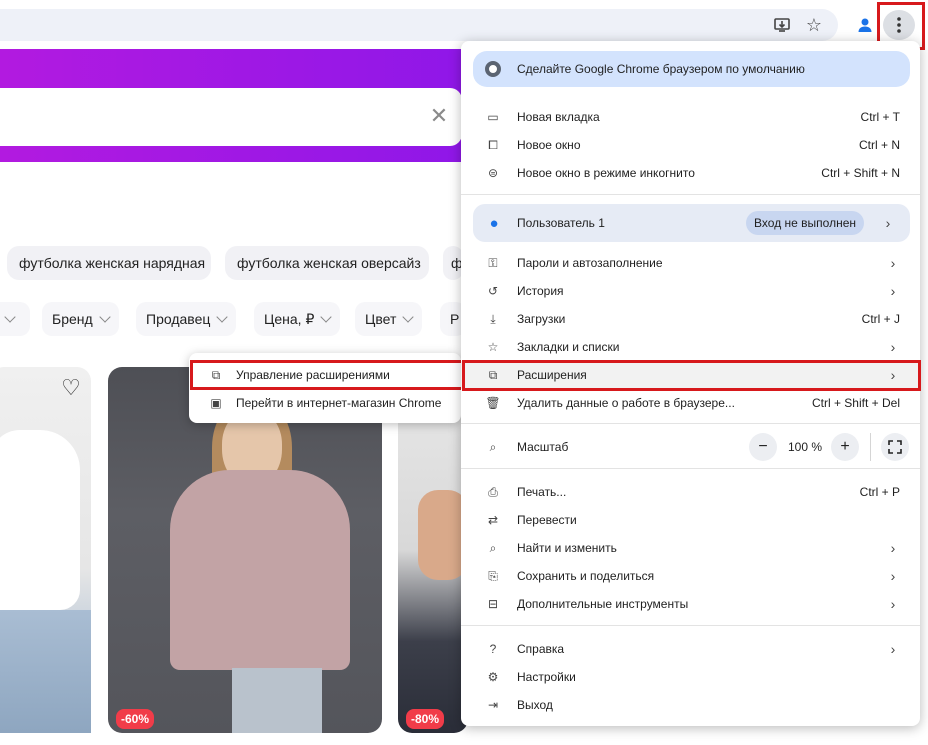  Describe the element at coordinates (805, 447) in the screenshot. I see `zoom-level: 100 %` at that location.